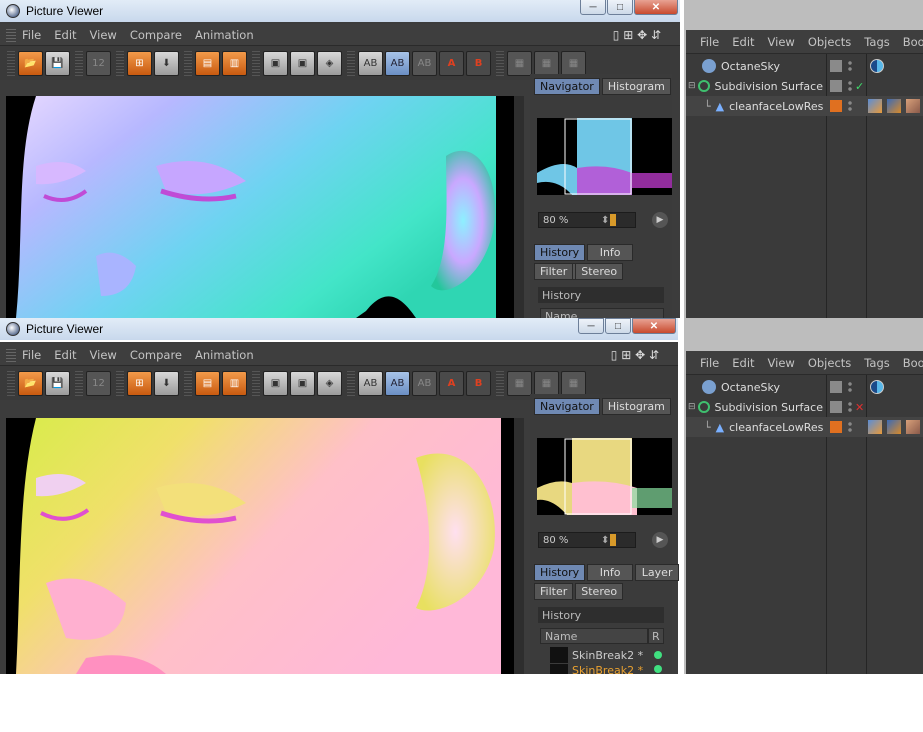  What do you see at coordinates (98, 63) in the screenshot?
I see `rgb-icon: 12` at bounding box center [98, 63].